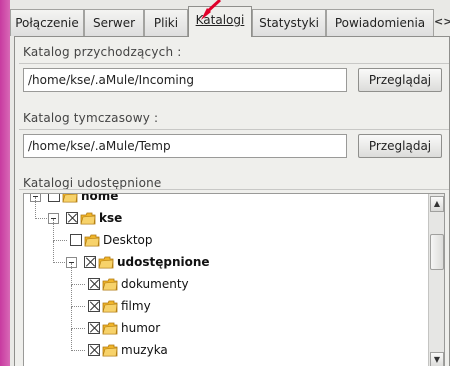  I want to click on tab-powiadomienia: Powiadomienia, so click(380, 22).